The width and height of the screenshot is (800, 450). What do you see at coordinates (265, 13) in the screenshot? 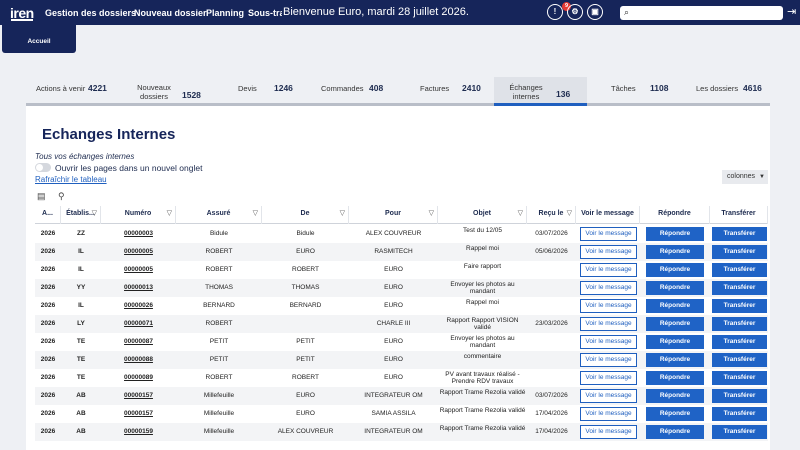
I see `nav-sous-traitance: Sous-traitance` at bounding box center [265, 13].